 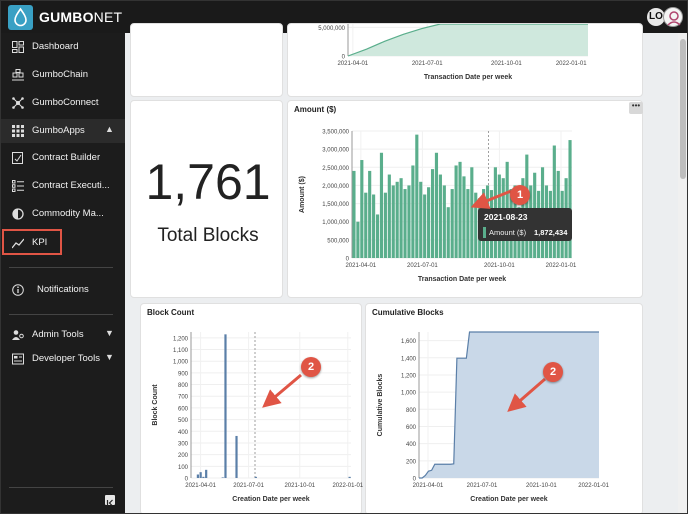 What do you see at coordinates (20, 17) in the screenshot?
I see `gumbonet-logo-icon` at bounding box center [20, 17].